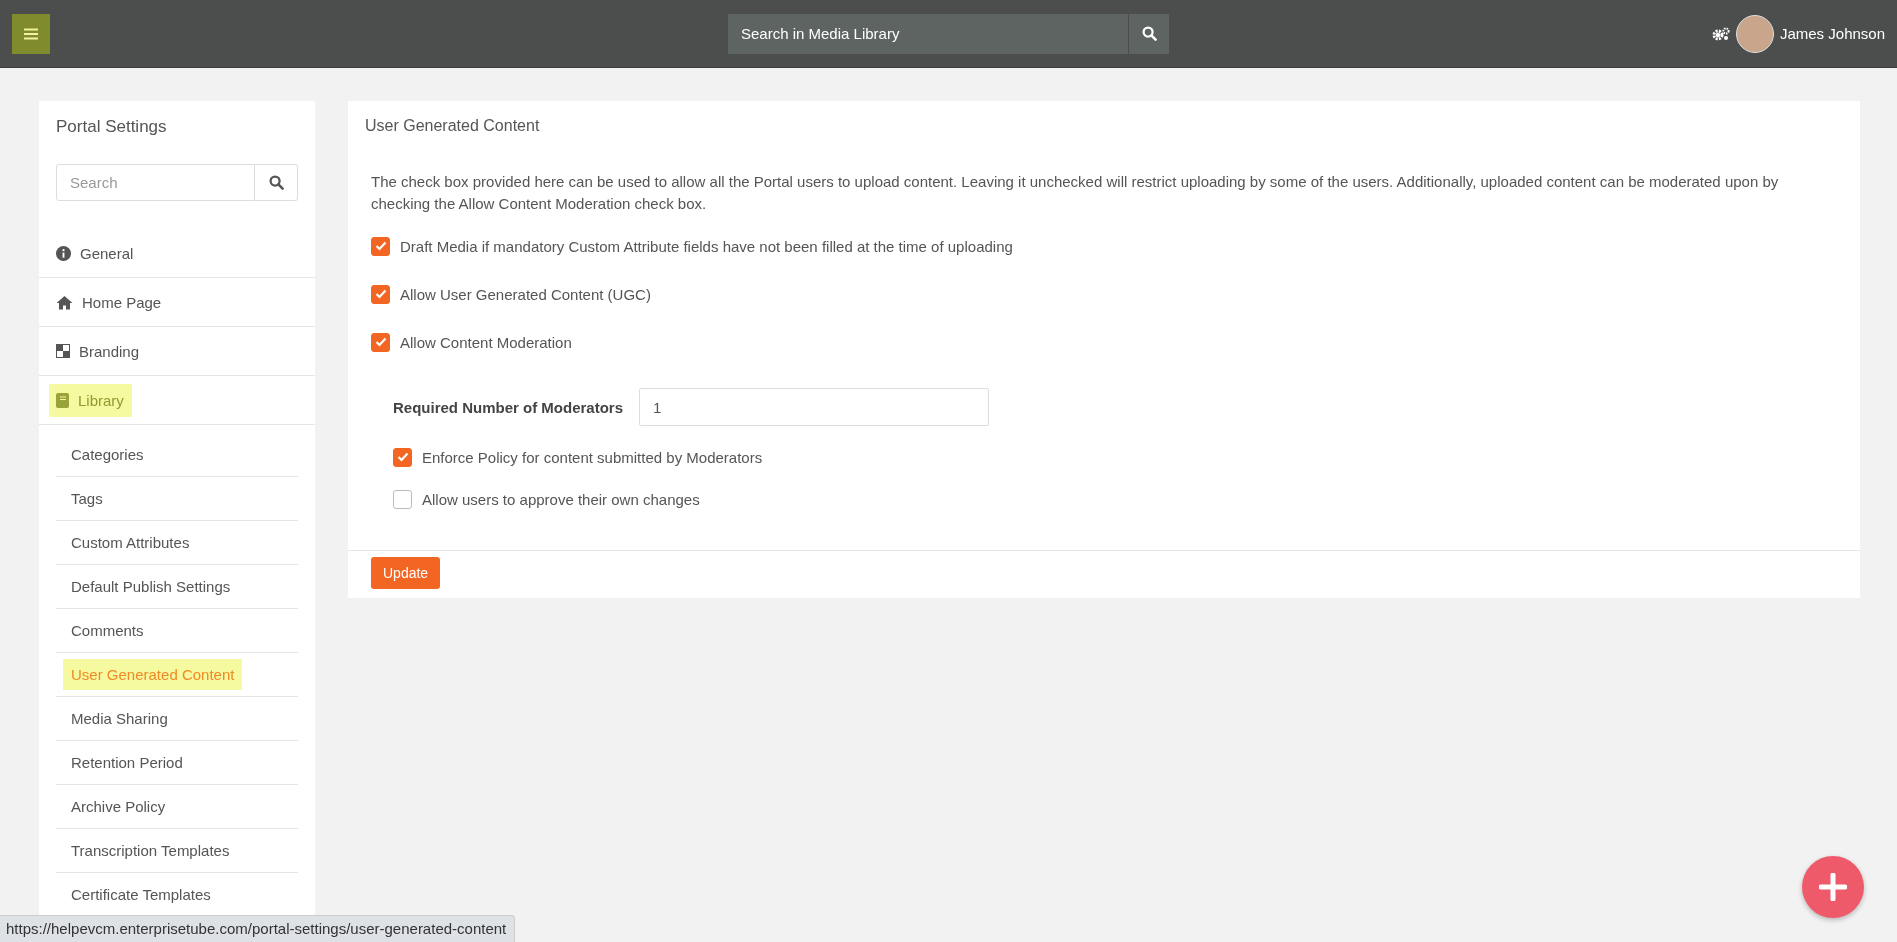 The width and height of the screenshot is (1897, 942). I want to click on field-label: Required Number of Moderators, so click(508, 407).